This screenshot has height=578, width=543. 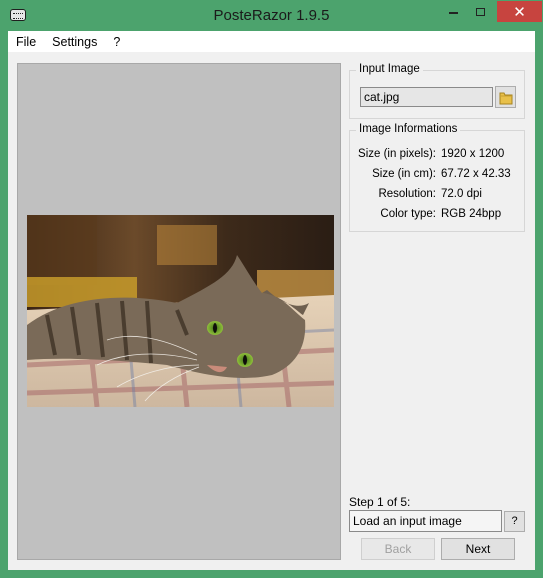 I want to click on minimize-icon, so click(x=453, y=12).